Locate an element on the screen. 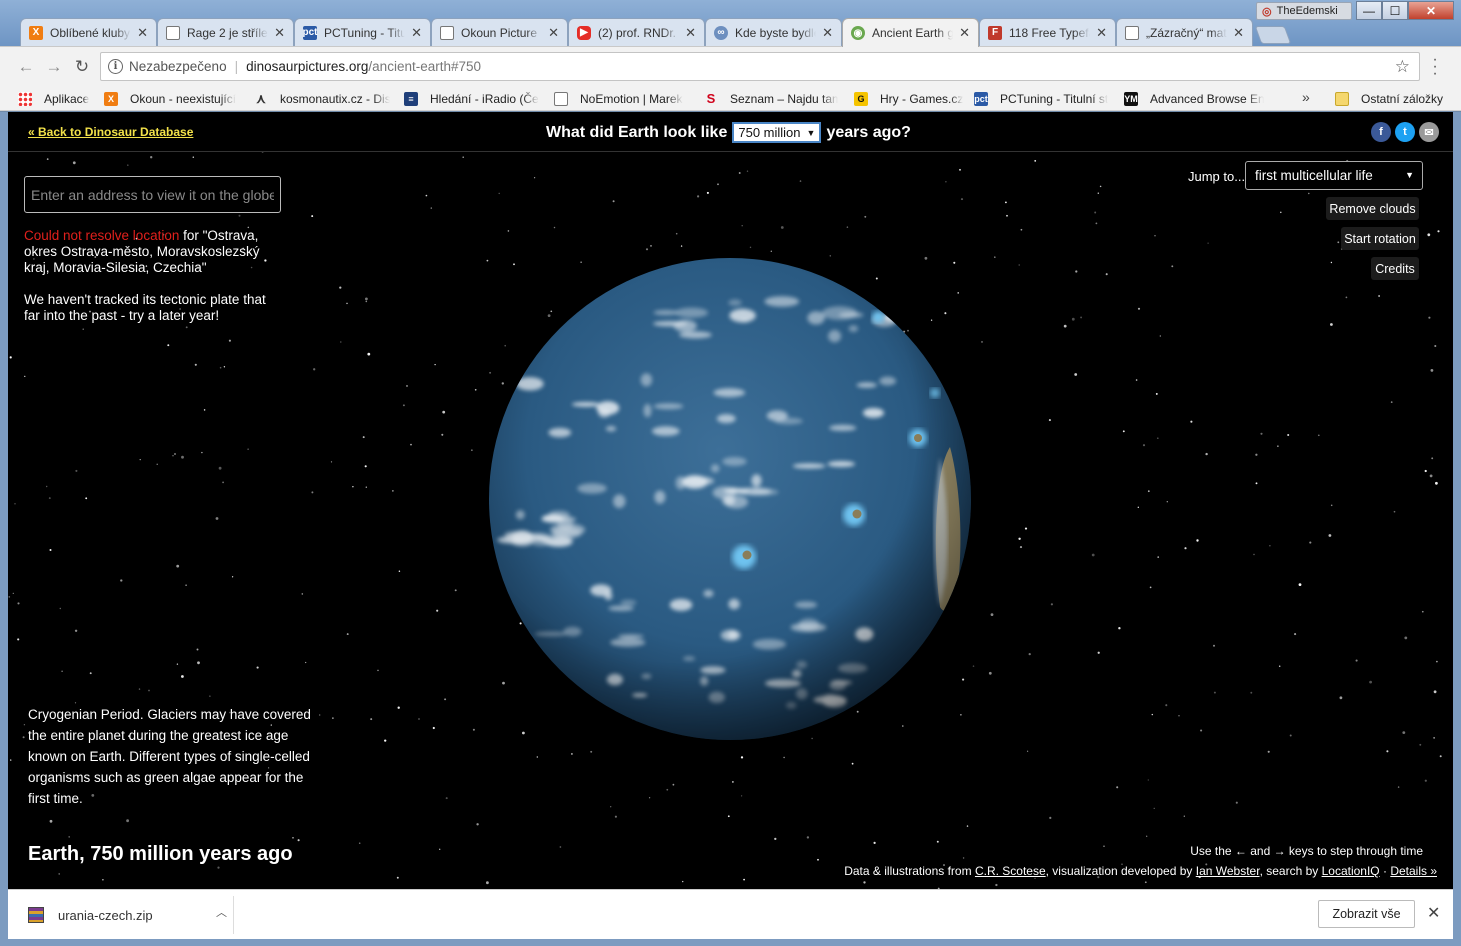 The height and width of the screenshot is (946, 1461). tab-rage2: Rage 2 je střílečka✕ is located at coordinates (225, 32).